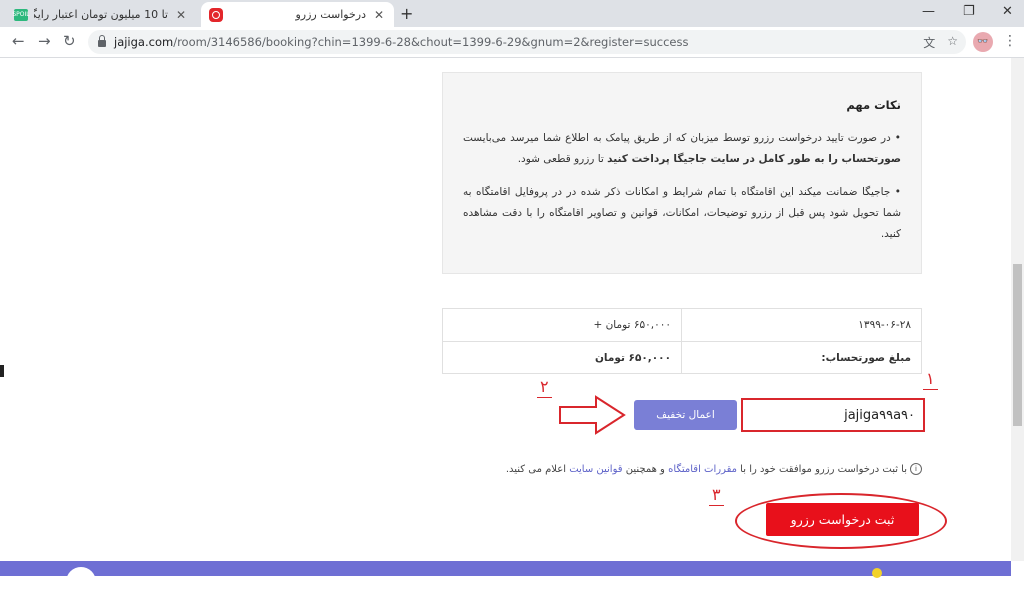 This screenshot has height=597, width=1024. Describe the element at coordinates (102, 41) in the screenshot. I see `lock-icon` at that location.